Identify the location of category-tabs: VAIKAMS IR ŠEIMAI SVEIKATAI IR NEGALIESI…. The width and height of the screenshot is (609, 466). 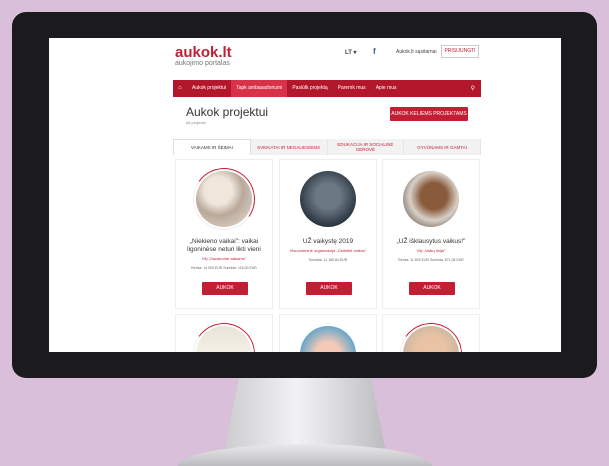
(327, 147).